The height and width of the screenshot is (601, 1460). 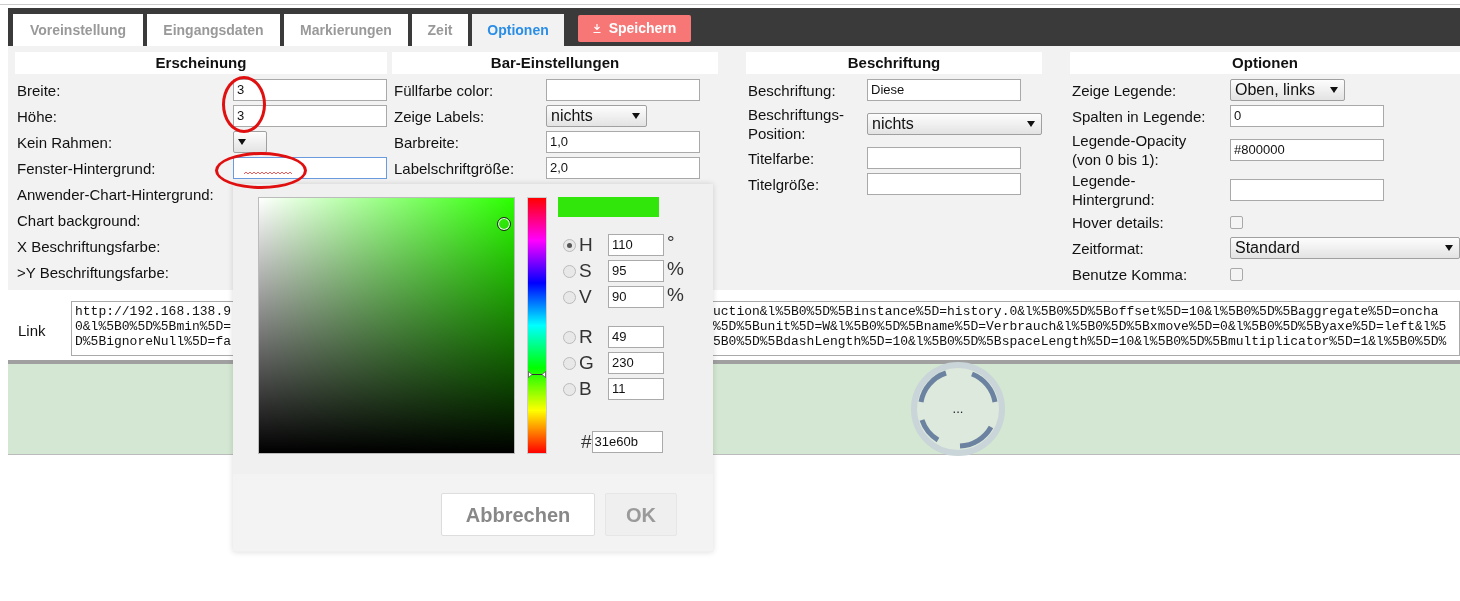 What do you see at coordinates (244, 104) in the screenshot?
I see `annotation-circle` at bounding box center [244, 104].